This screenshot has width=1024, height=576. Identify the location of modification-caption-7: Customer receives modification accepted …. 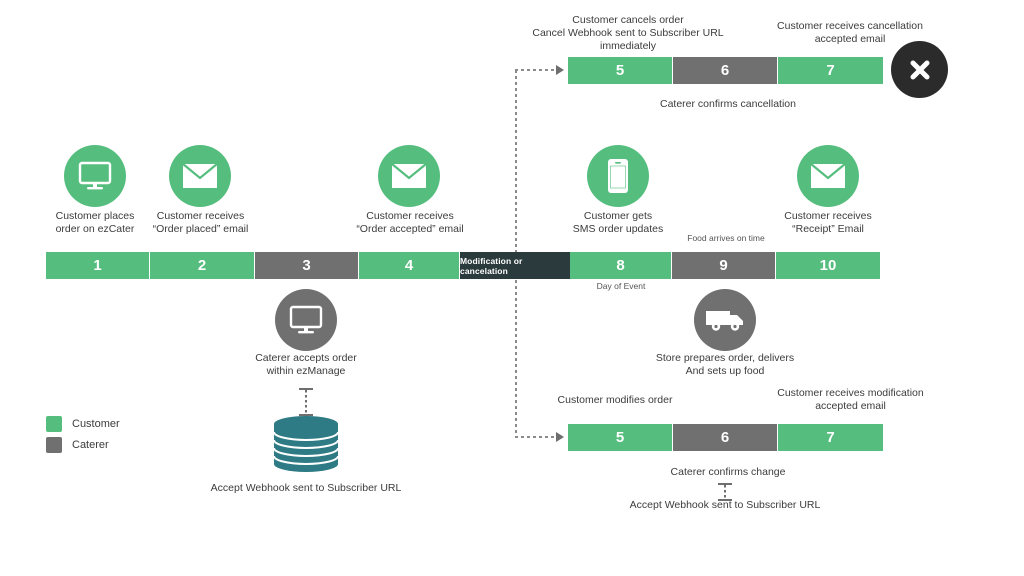
(850, 399).